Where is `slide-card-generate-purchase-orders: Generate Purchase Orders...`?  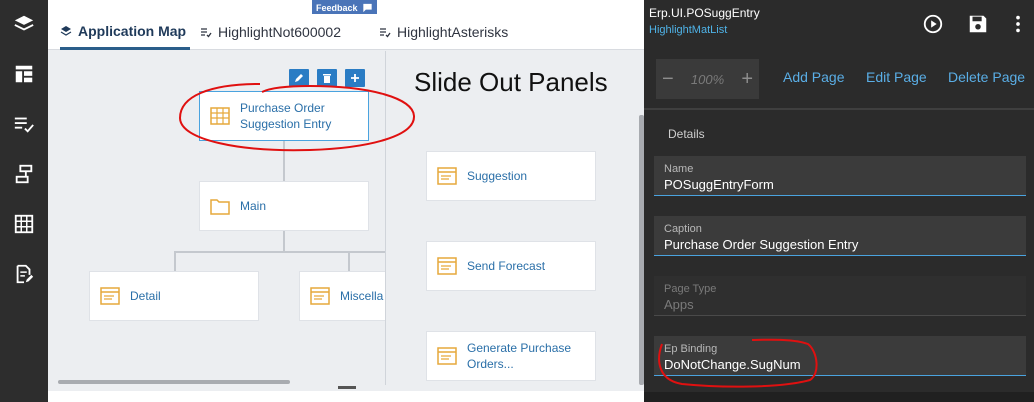
slide-card-generate-purchase-orders: Generate Purchase Orders... is located at coordinates (511, 356).